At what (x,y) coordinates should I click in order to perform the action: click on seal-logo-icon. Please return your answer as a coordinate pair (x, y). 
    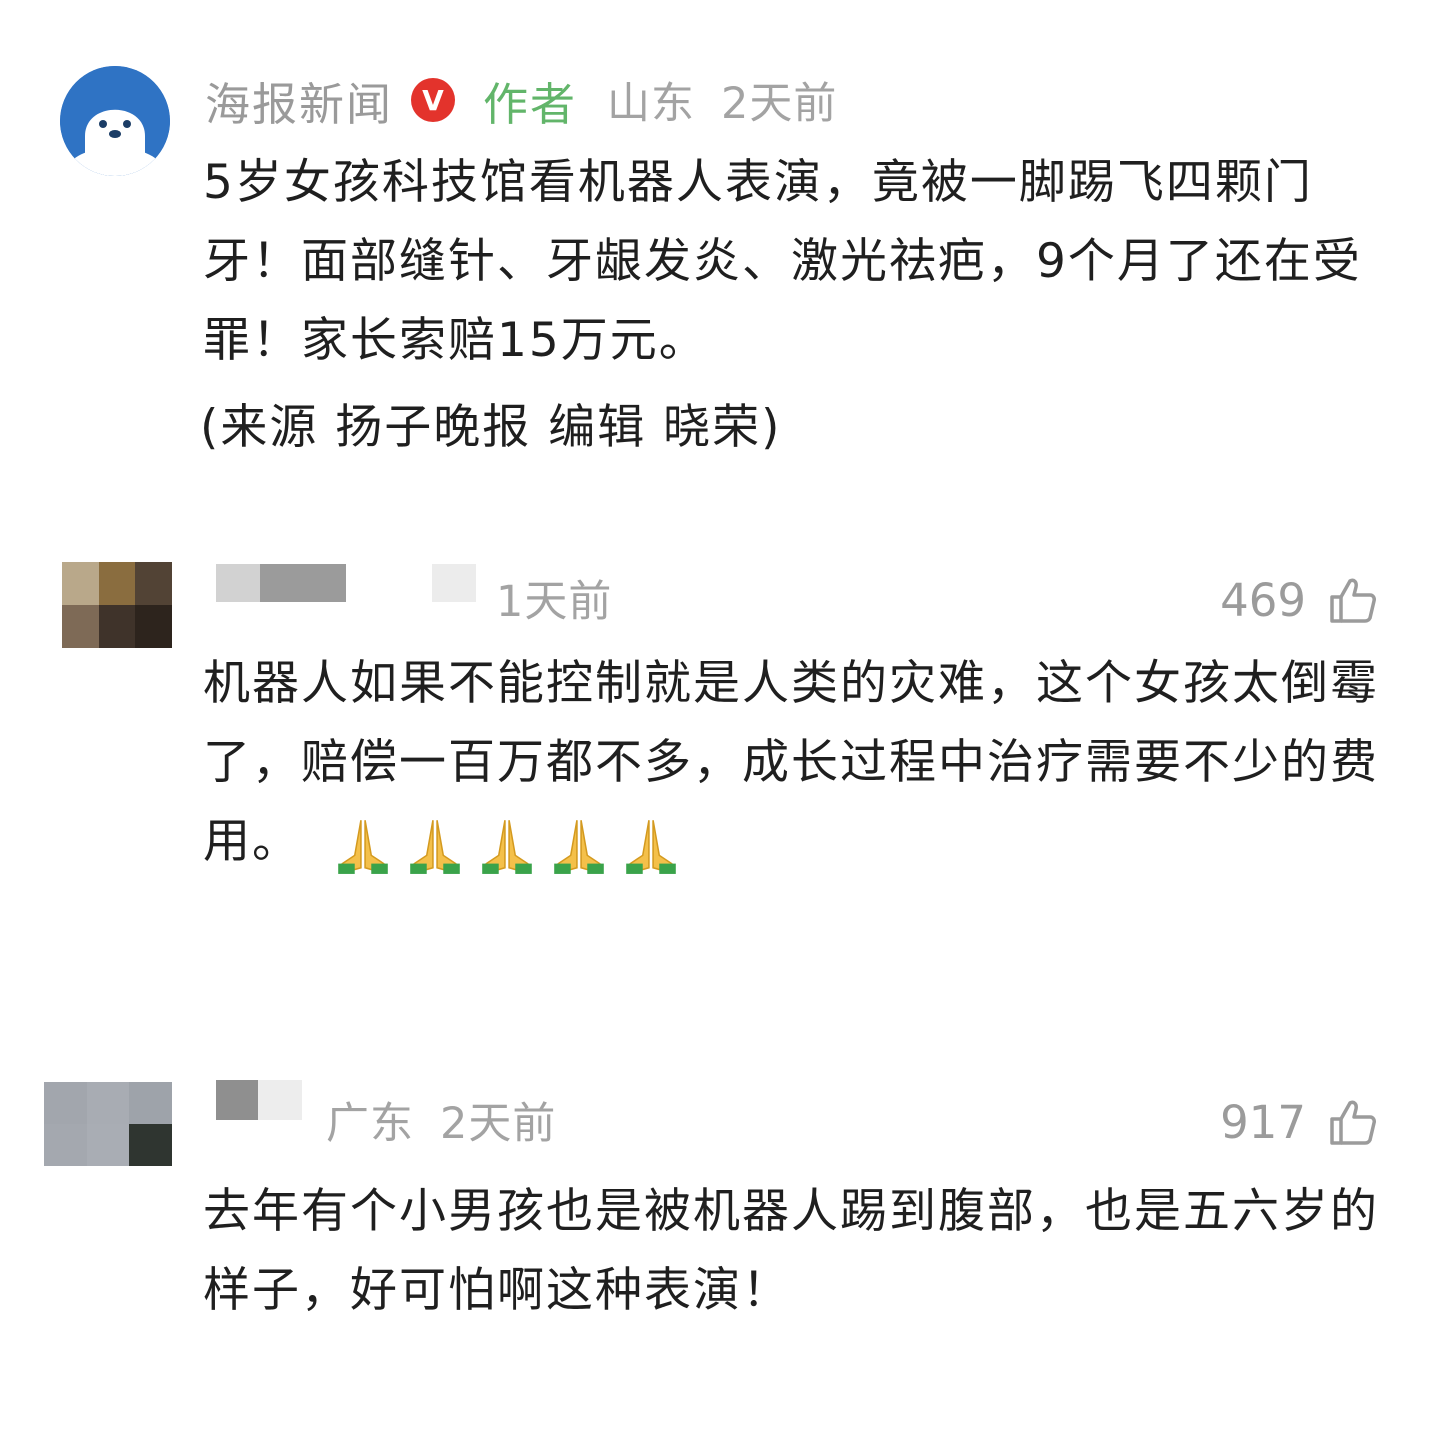
    Looking at the image, I should click on (115, 121).